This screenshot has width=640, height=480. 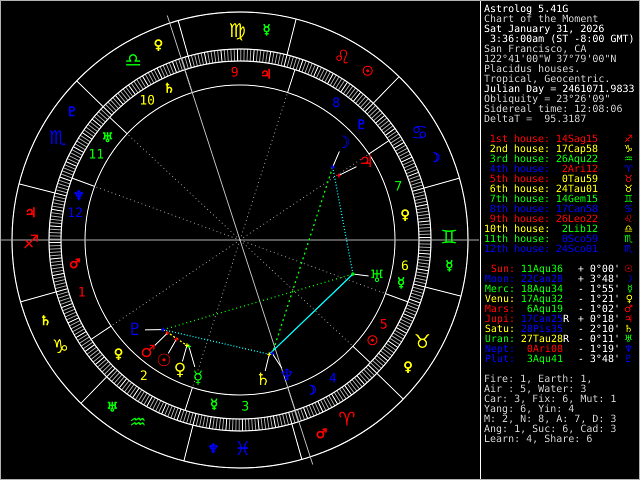 I want to click on house-position: 24Tau01, so click(x=576, y=190).